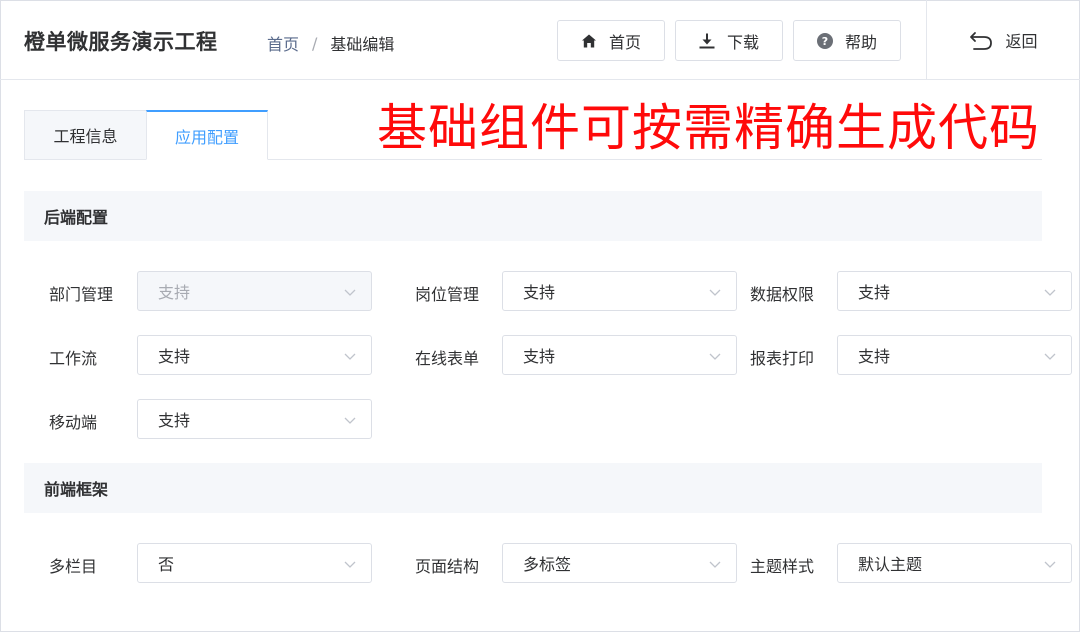  I want to click on help-circle-icon: ?, so click(824, 40).